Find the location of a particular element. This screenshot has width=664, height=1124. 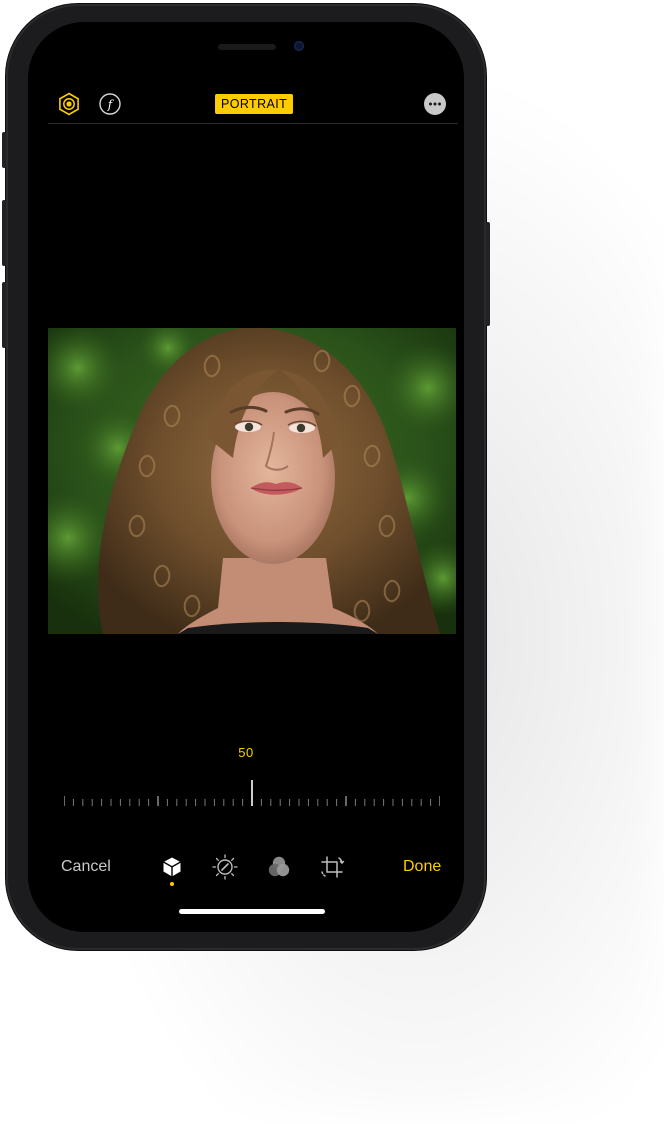

crop-rotate-icon is located at coordinates (332, 867).